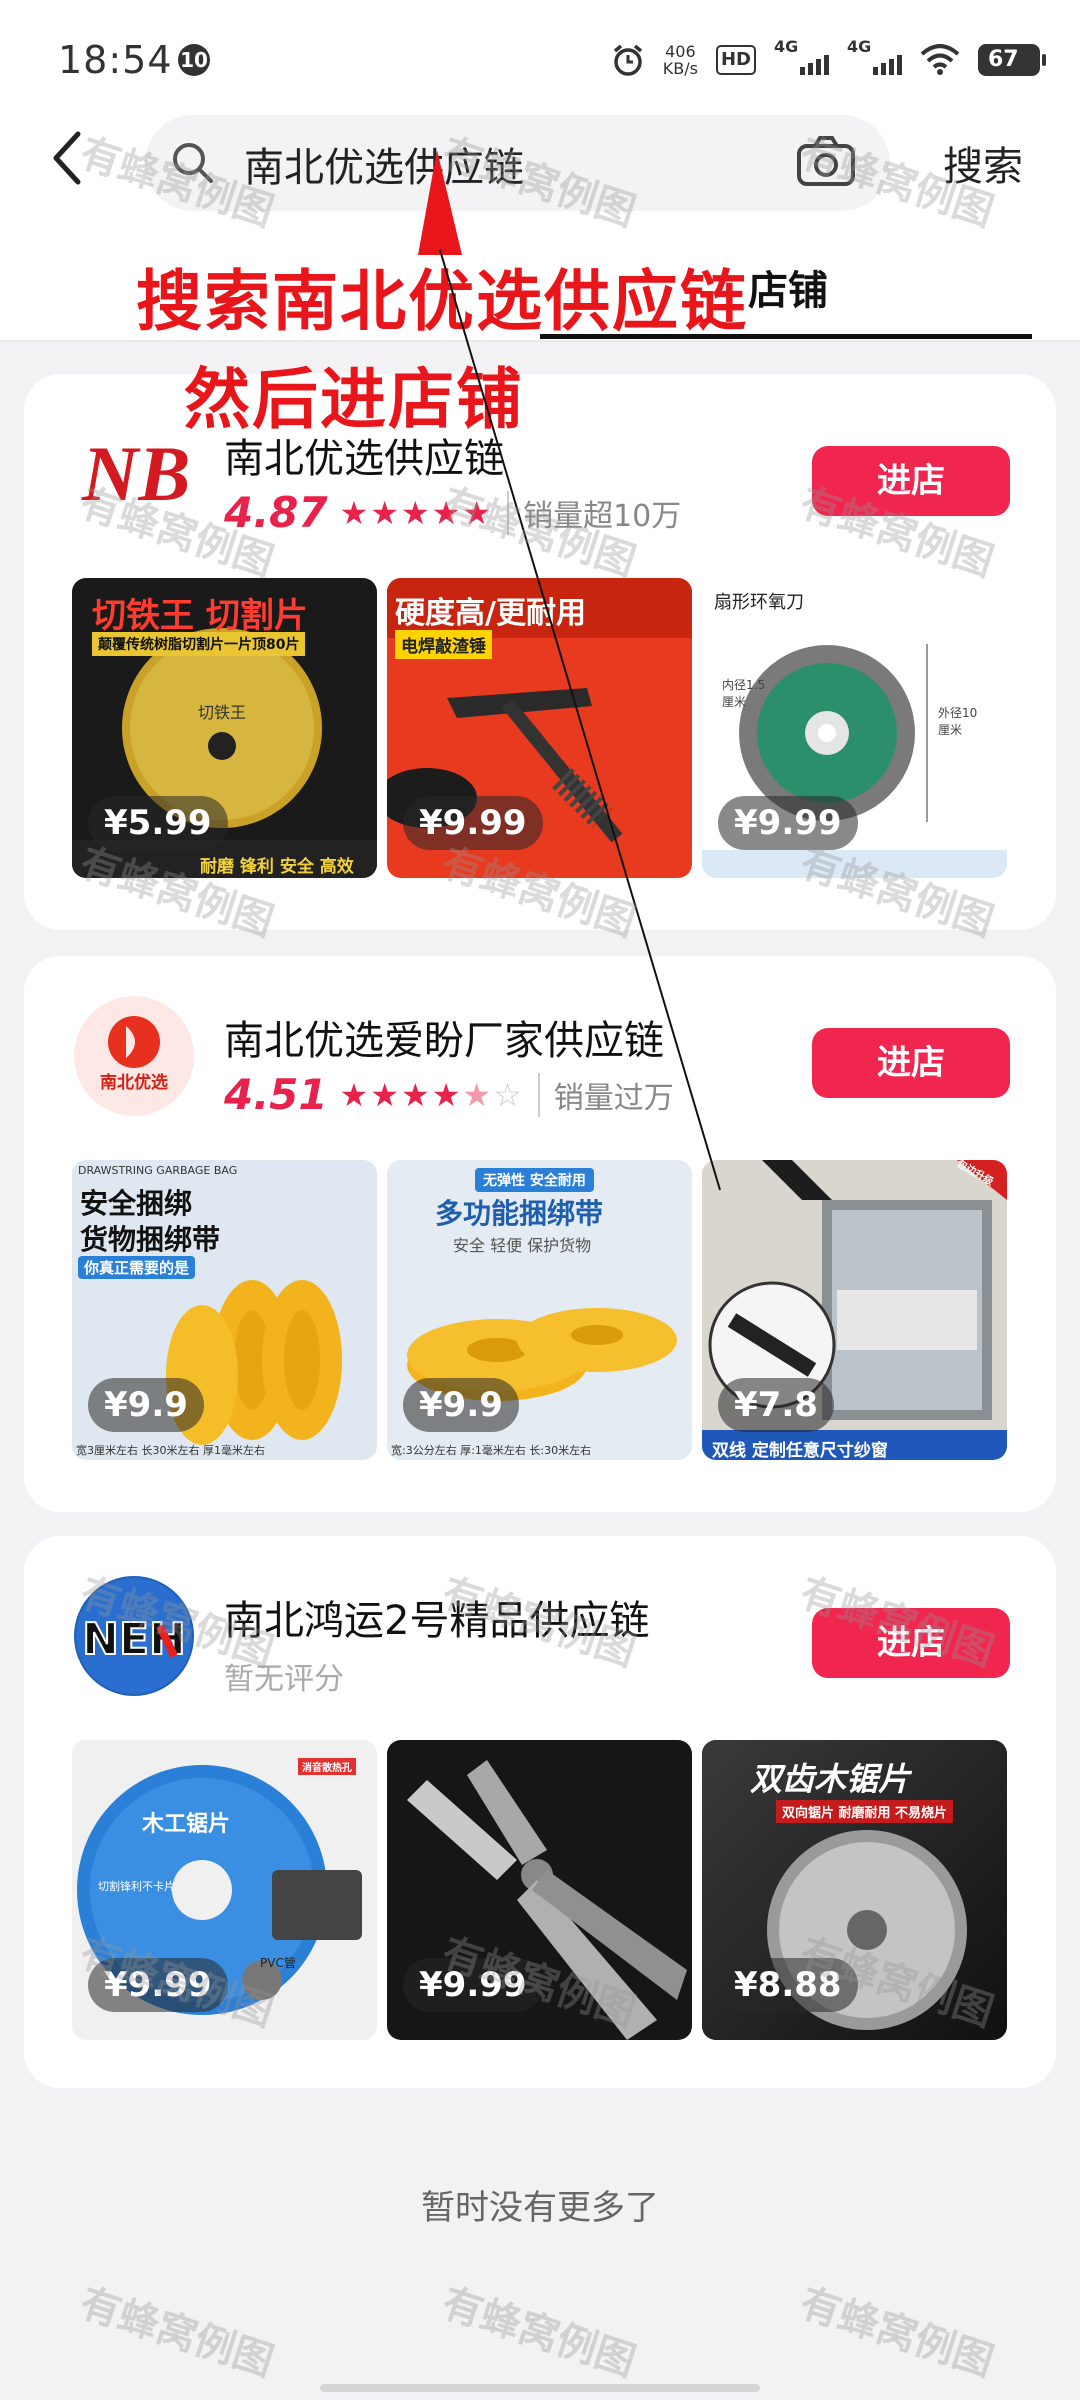 This screenshot has width=1080, height=2400. What do you see at coordinates (801, 56) in the screenshot?
I see `signal-icon-1: 4G` at bounding box center [801, 56].